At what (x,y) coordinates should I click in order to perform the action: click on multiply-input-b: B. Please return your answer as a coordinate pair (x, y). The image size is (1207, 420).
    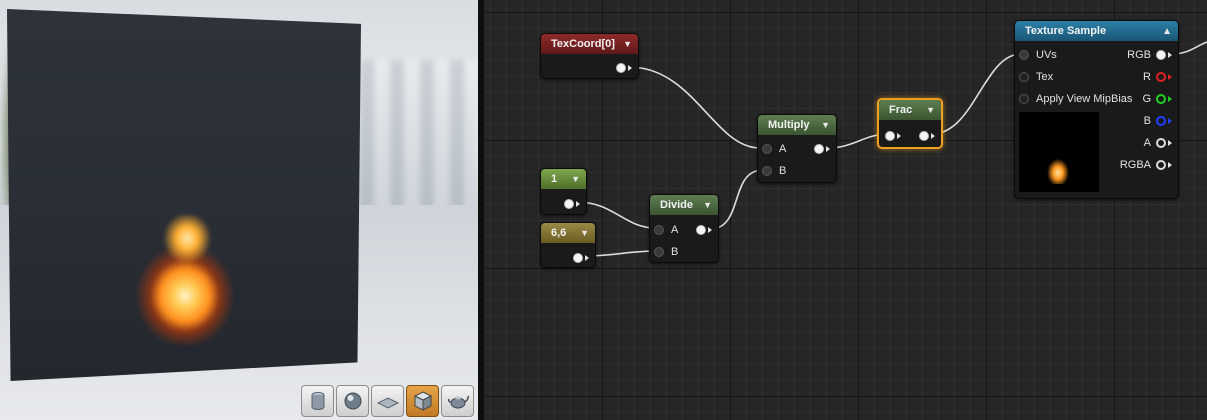
    Looking at the image, I should click on (774, 171).